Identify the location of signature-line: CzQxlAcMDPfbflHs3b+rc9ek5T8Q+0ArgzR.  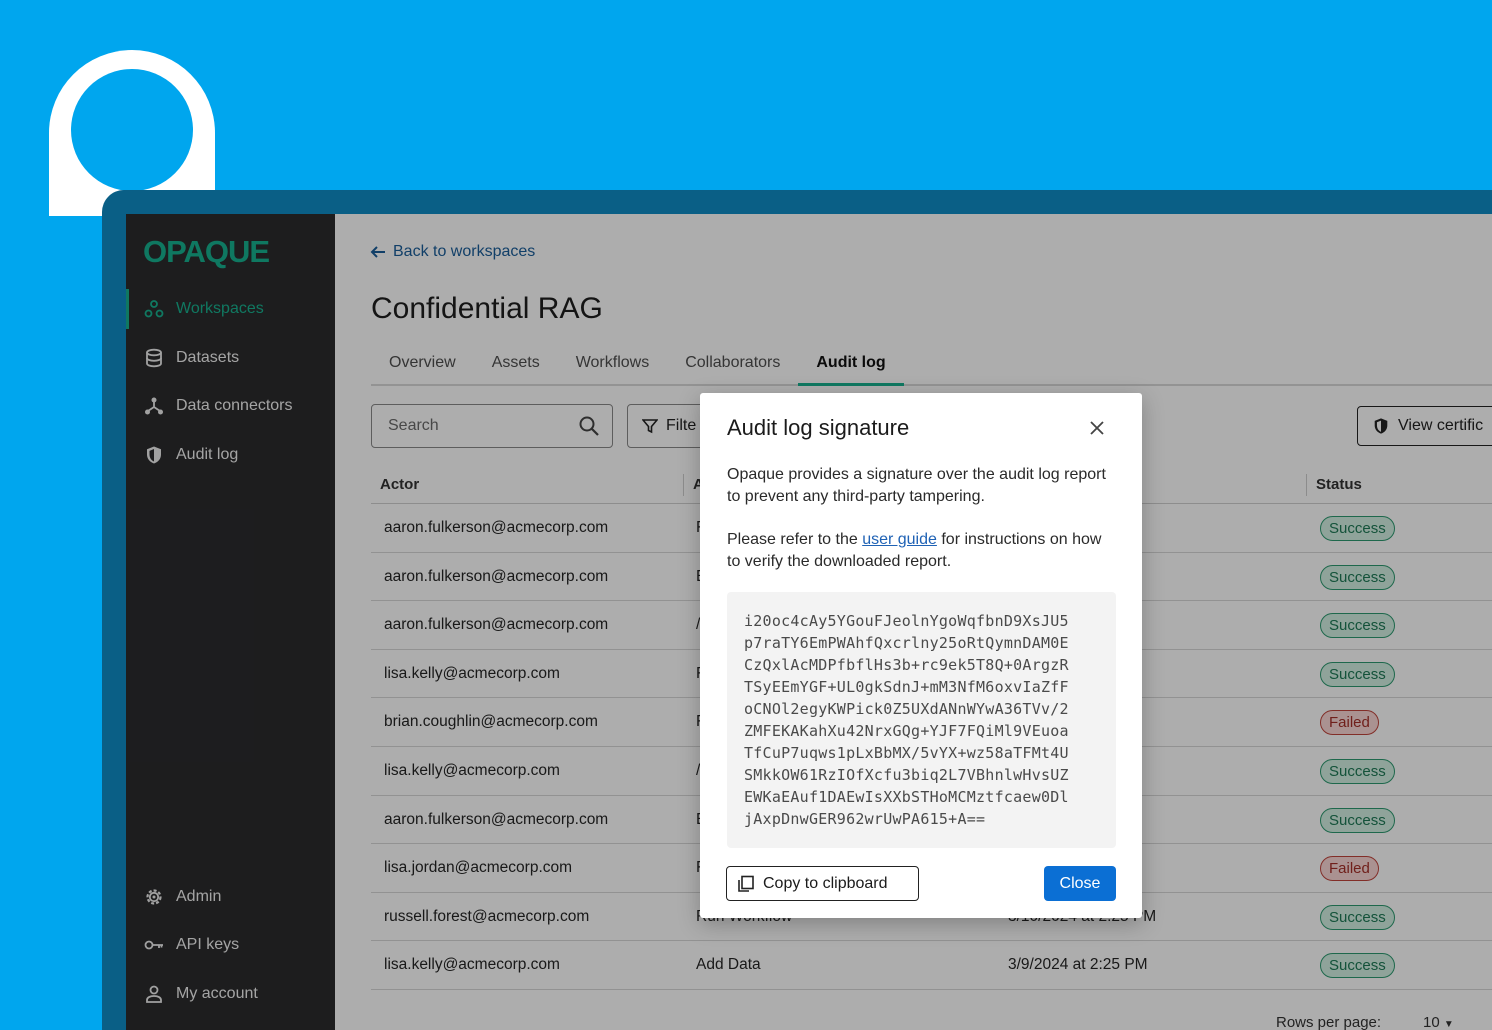
(906, 665).